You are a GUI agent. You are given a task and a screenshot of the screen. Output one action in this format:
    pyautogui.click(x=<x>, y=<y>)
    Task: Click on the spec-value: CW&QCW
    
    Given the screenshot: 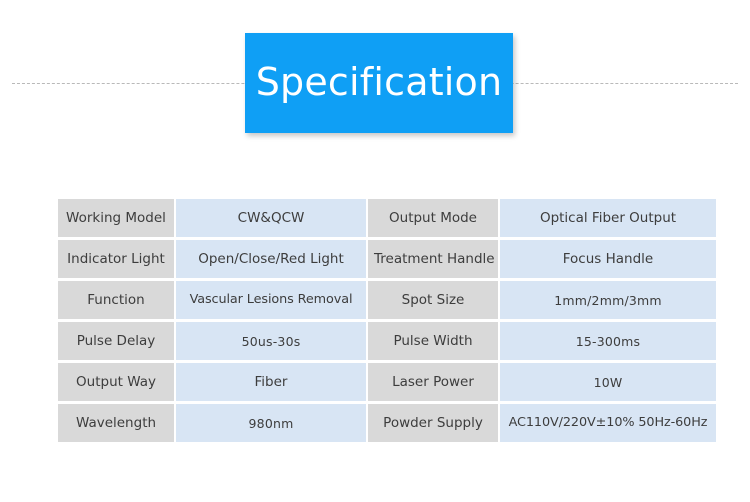 What is the action you would take?
    pyautogui.click(x=271, y=218)
    